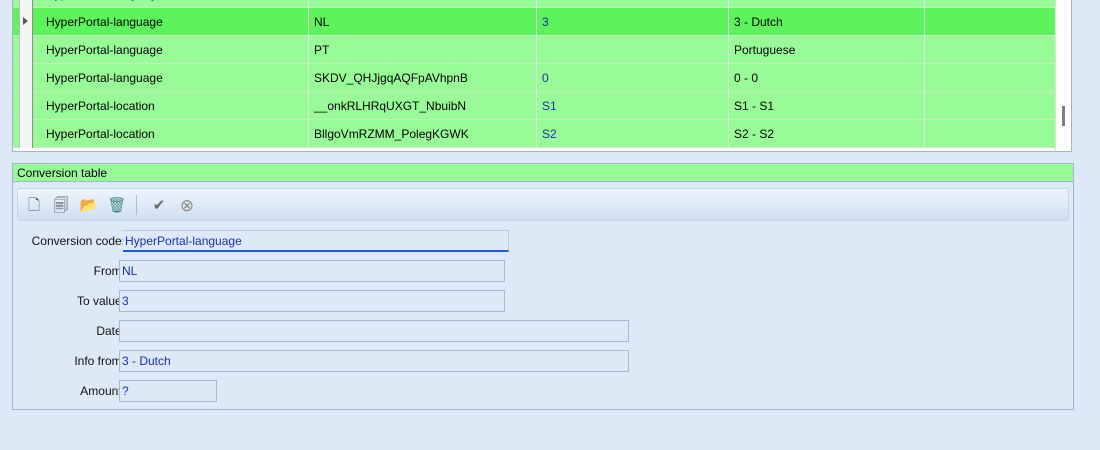  I want to click on checkmark-icon: ✔, so click(159, 205).